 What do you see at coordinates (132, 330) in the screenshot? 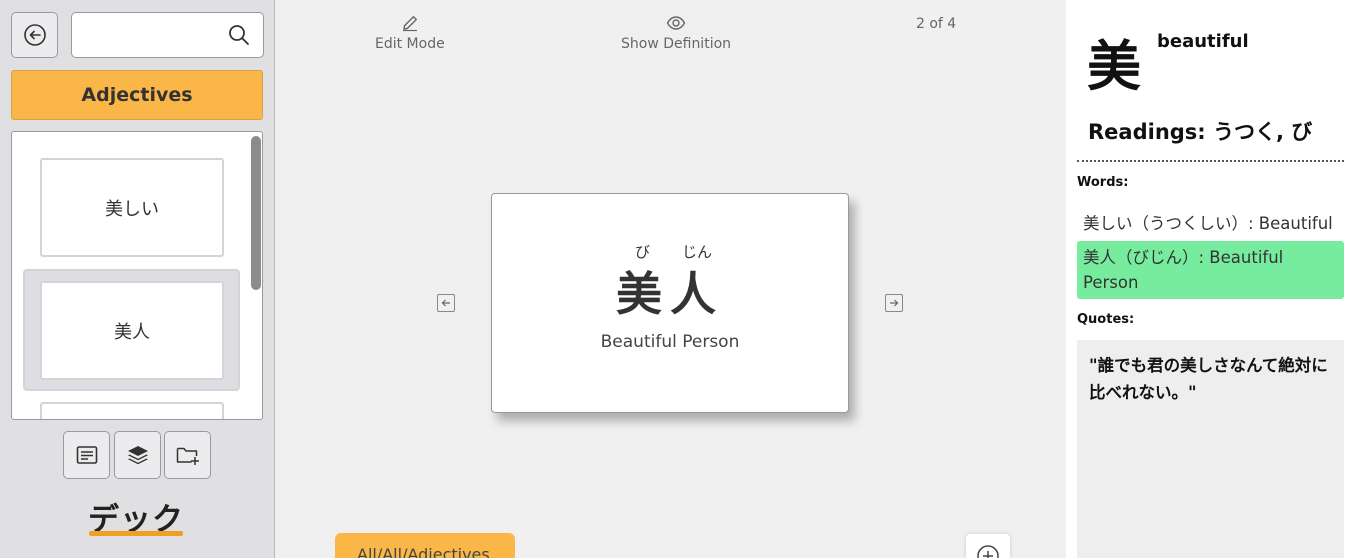
I see `card-list-item-selected: 美人` at bounding box center [132, 330].